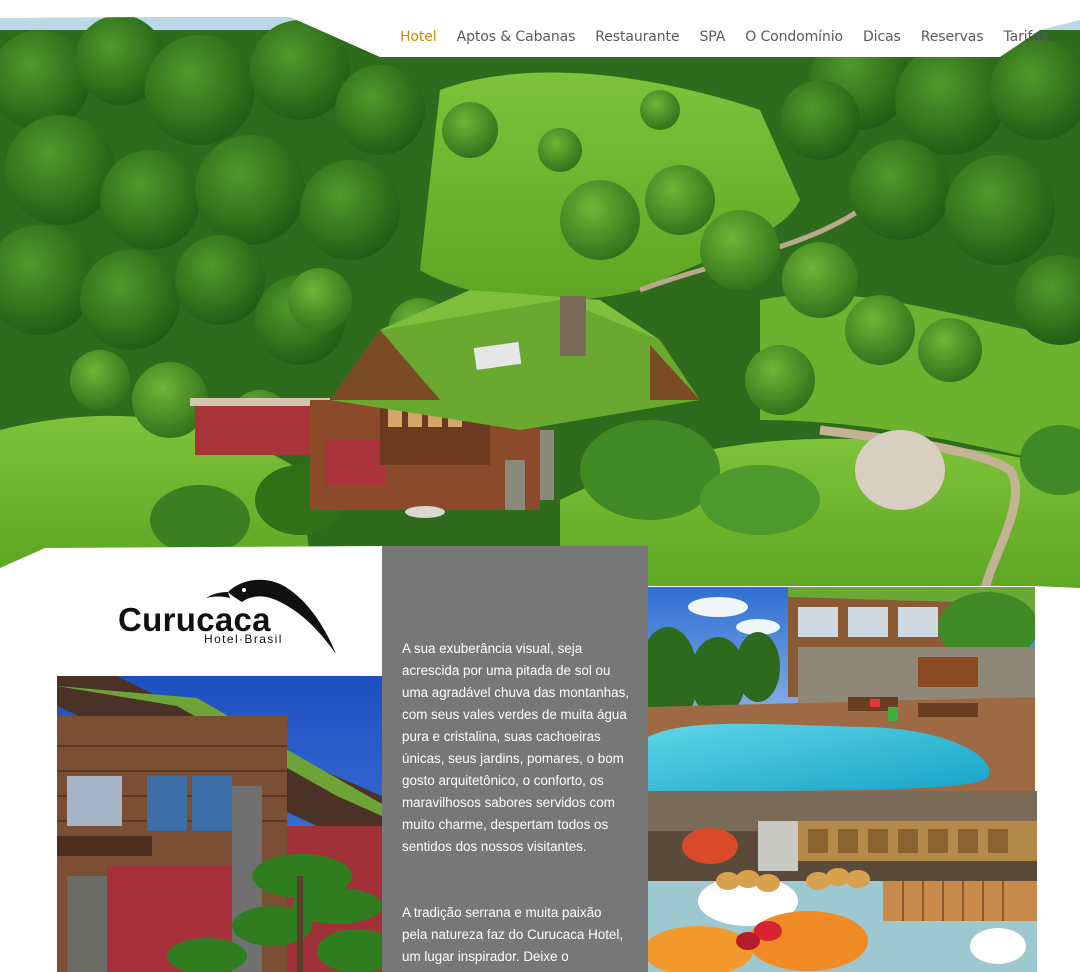  Describe the element at coordinates (516, 37) in the screenshot. I see `nav-item-aptos-cabanas: Aptos & Cabanas` at that location.